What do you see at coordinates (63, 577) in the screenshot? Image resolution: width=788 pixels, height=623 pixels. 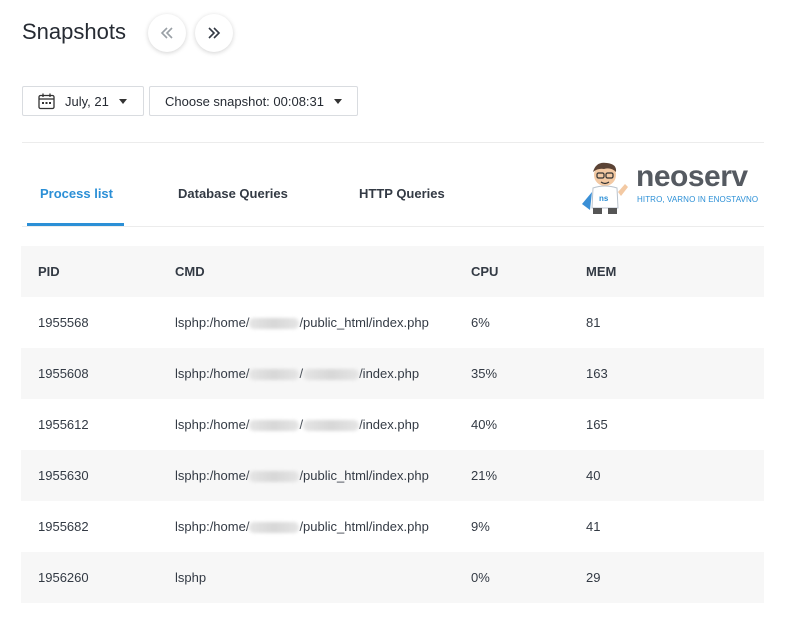 I see `pid-cell: 1956260` at bounding box center [63, 577].